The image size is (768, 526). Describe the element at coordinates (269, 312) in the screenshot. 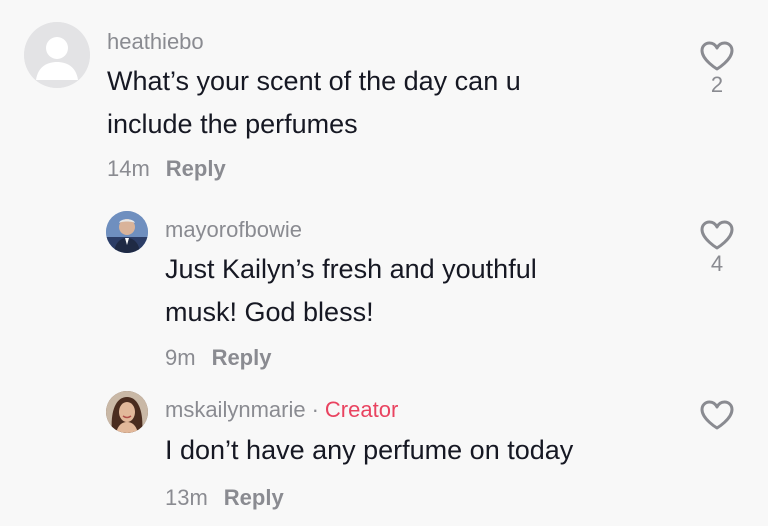

I see `comment-text-line: musk! God bless!` at that location.